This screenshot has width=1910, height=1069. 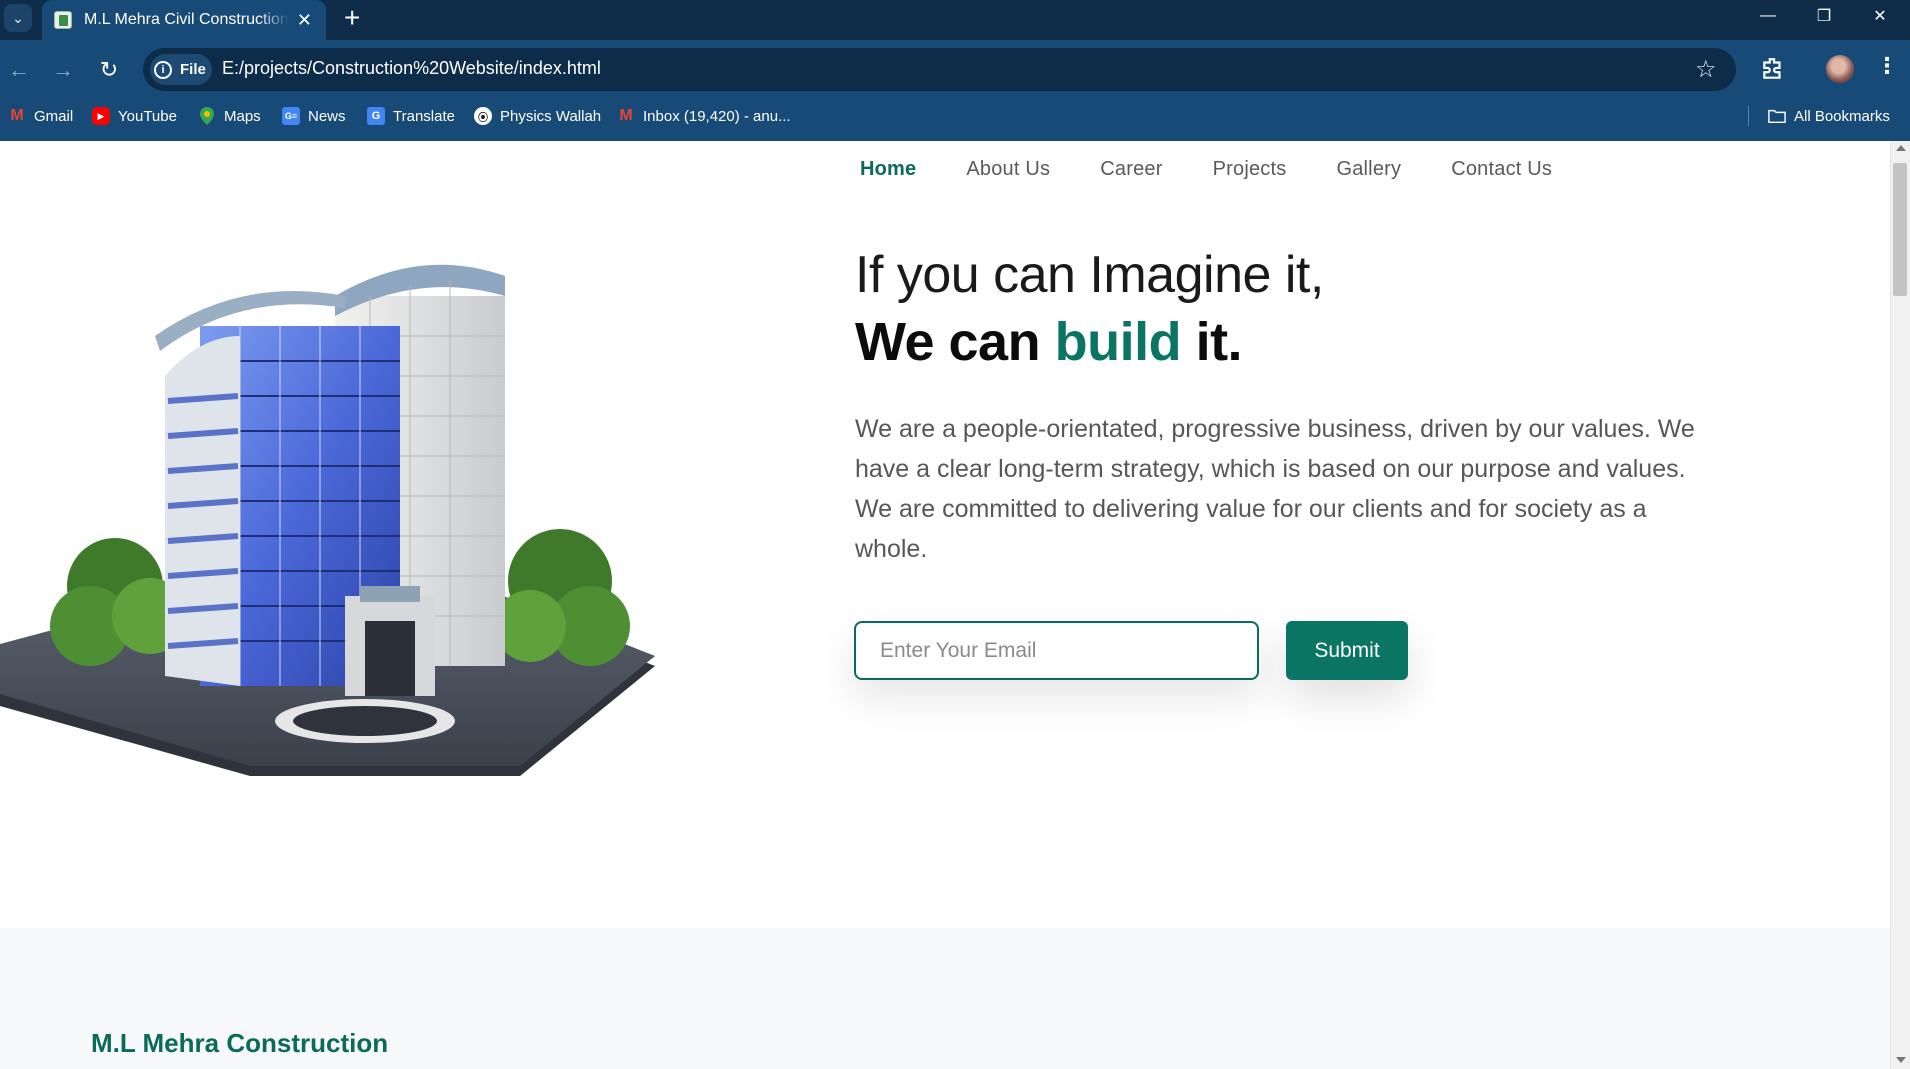 What do you see at coordinates (291, 116) in the screenshot?
I see `news-icon: G≡` at bounding box center [291, 116].